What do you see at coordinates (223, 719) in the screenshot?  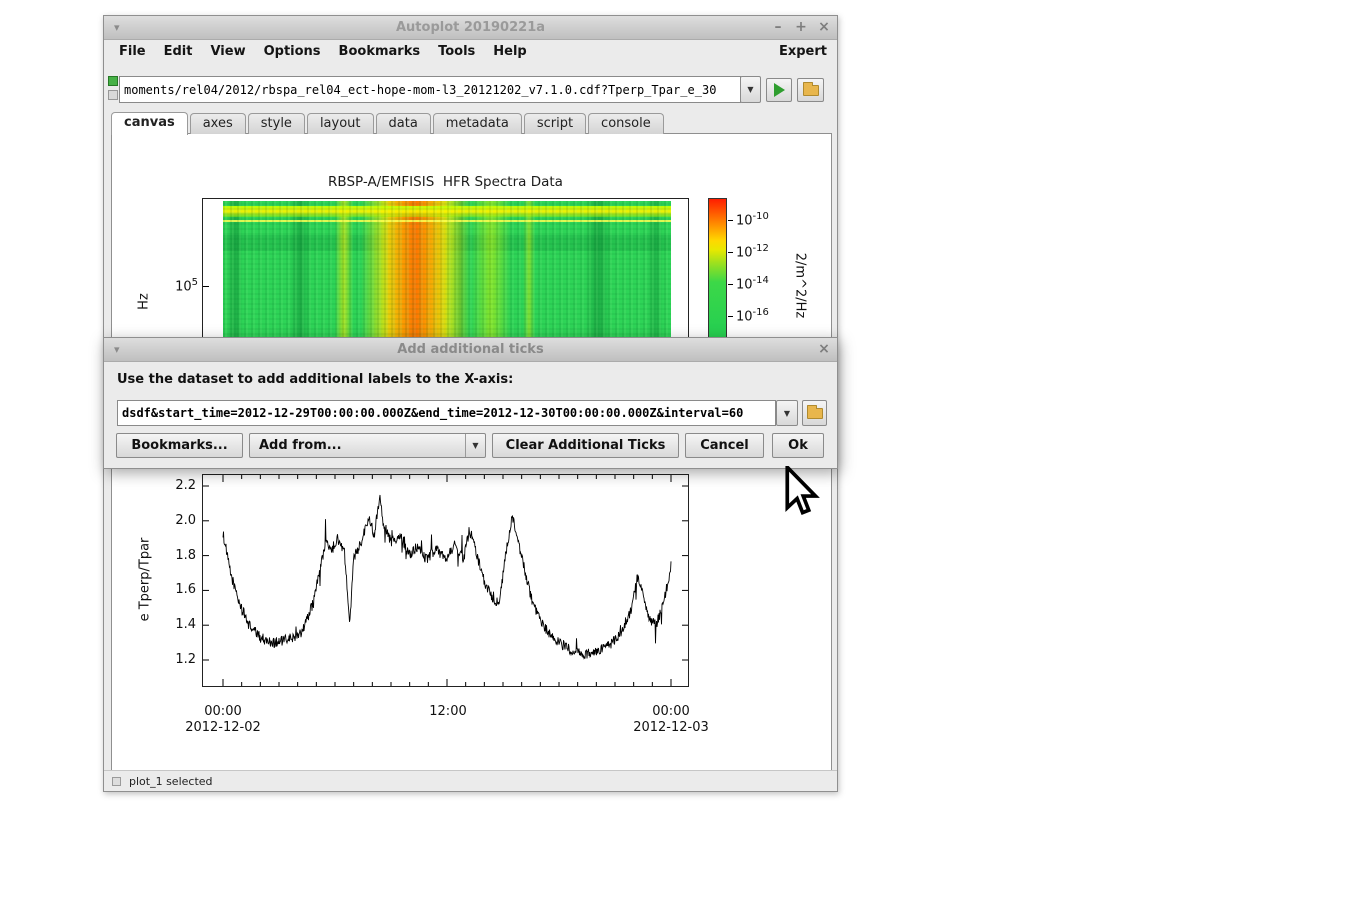 I see `line-plot-xtick-label: 00:00 2012-12-02` at bounding box center [223, 719].